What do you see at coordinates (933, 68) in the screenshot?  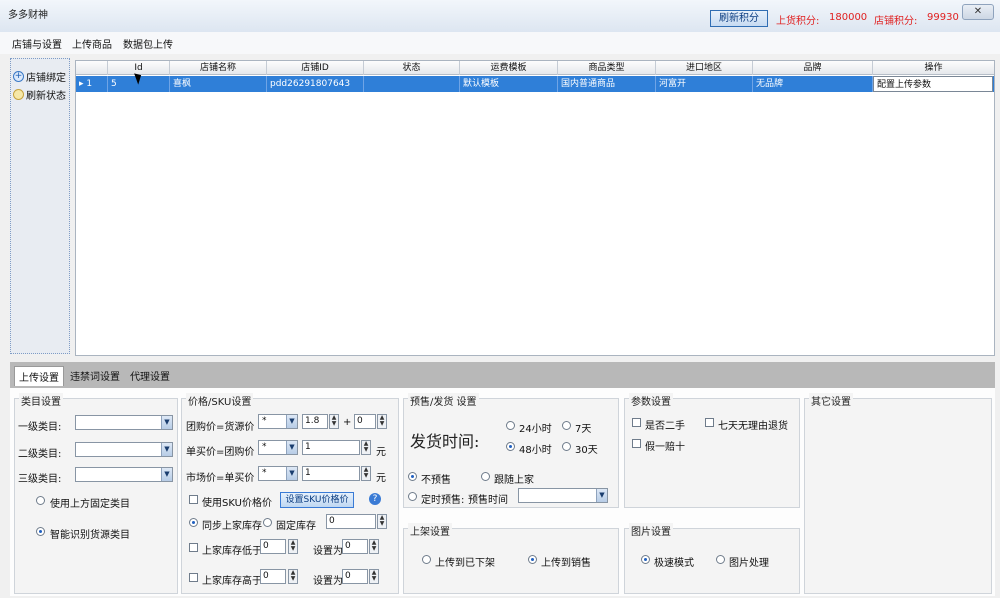 I see `grid-header-action: 操作` at bounding box center [933, 68].